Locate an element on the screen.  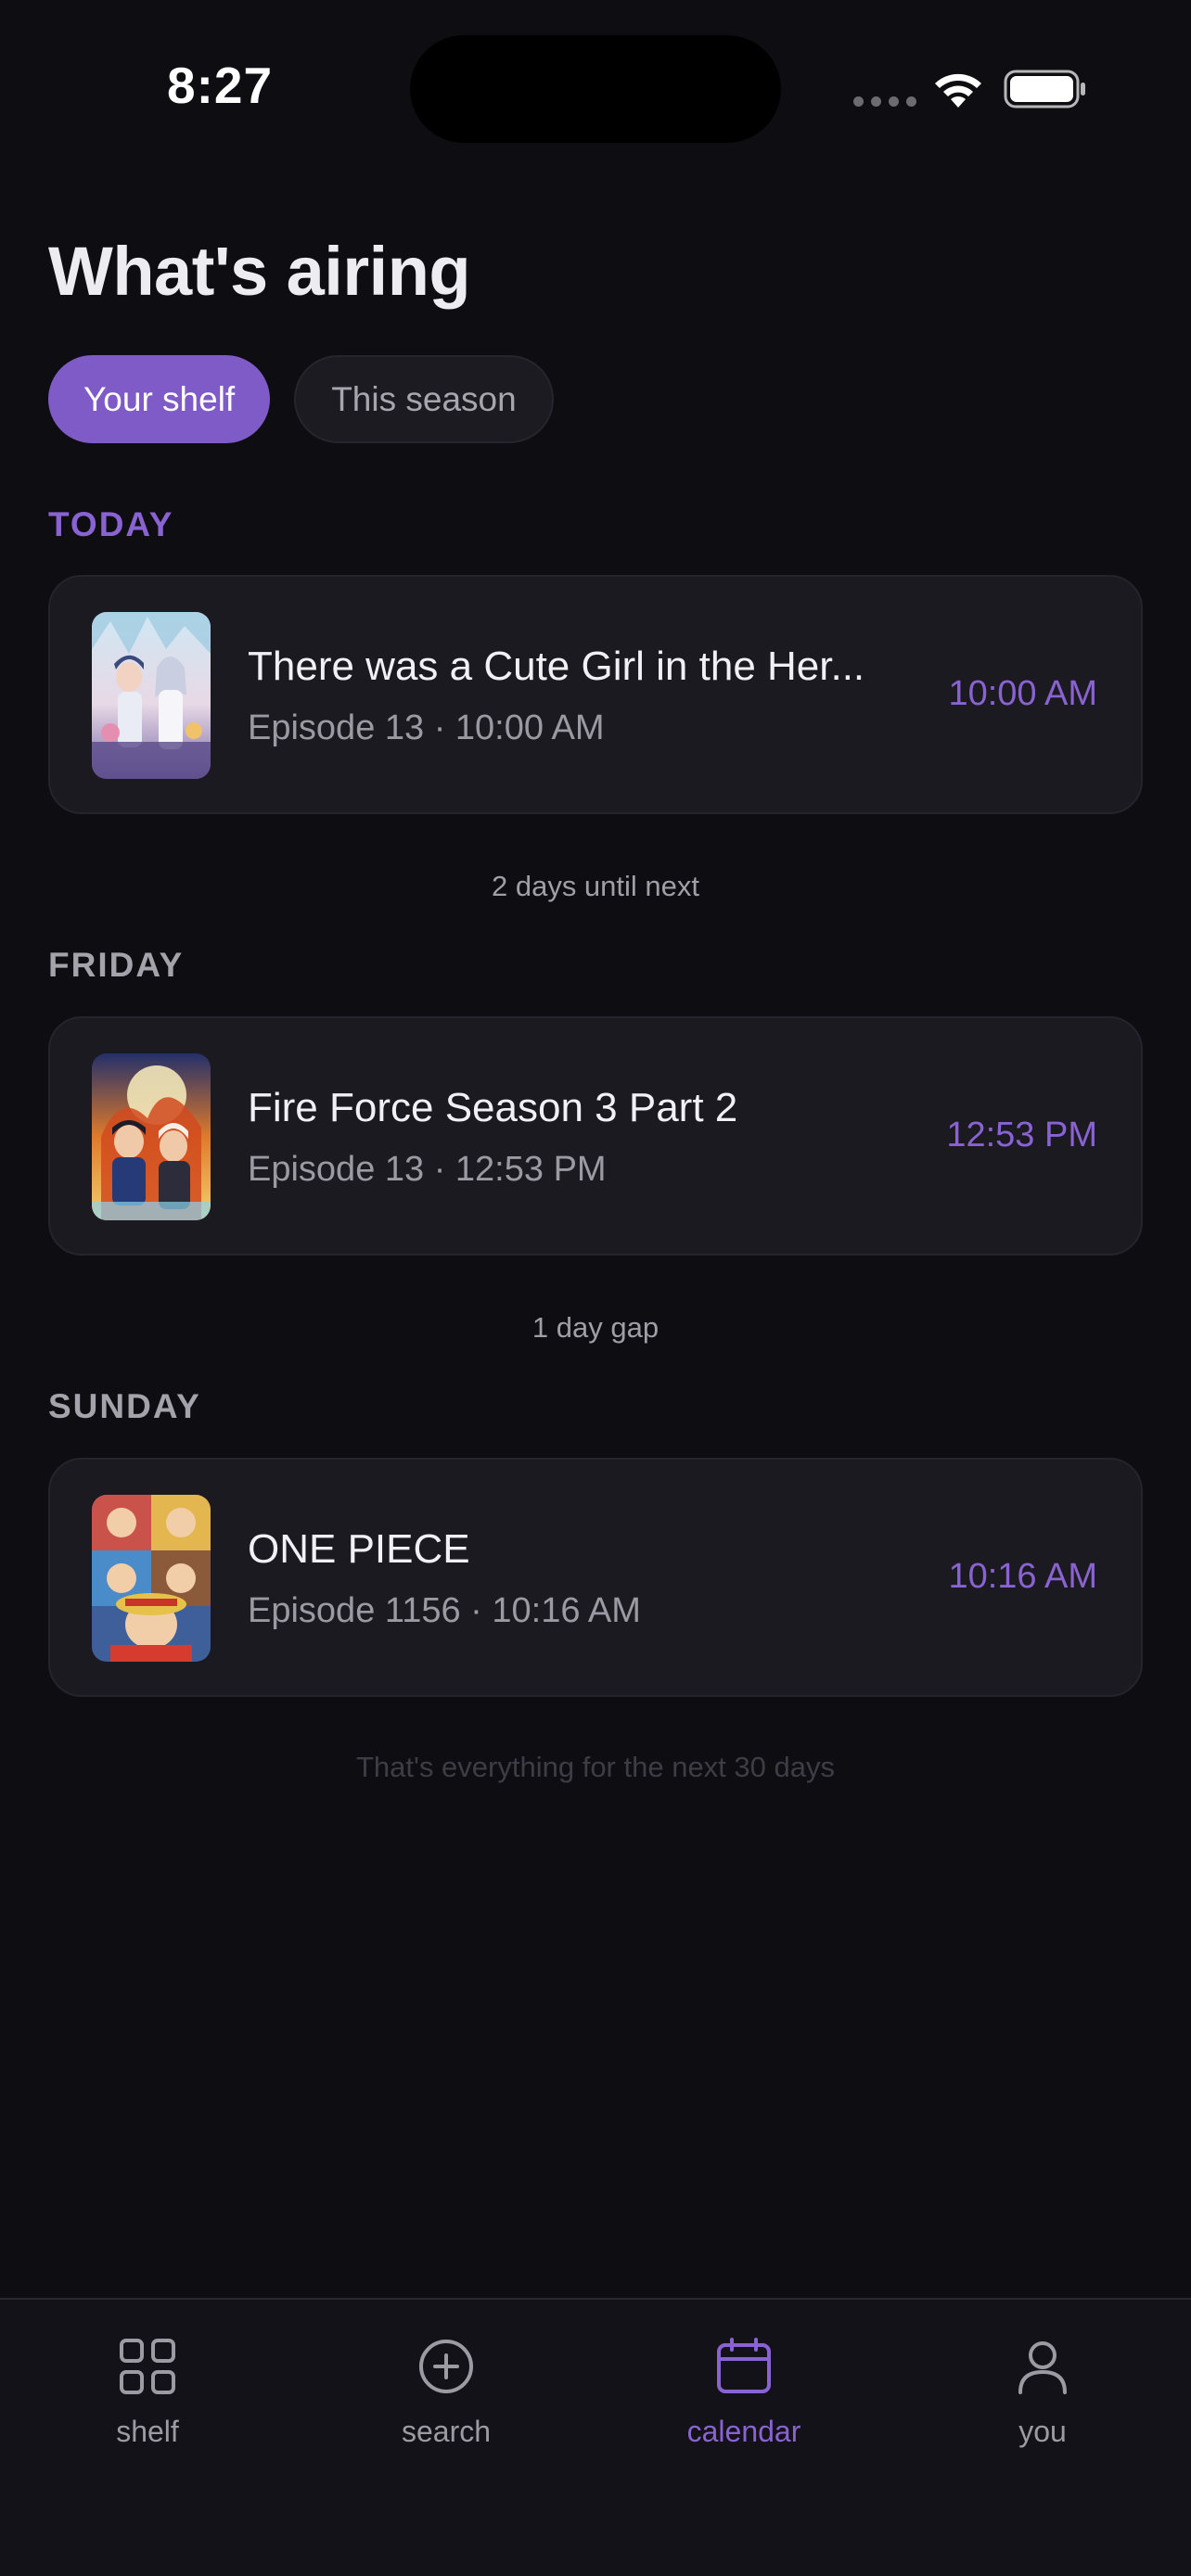
air-time: 10:00 AM is located at coordinates (1022, 693).